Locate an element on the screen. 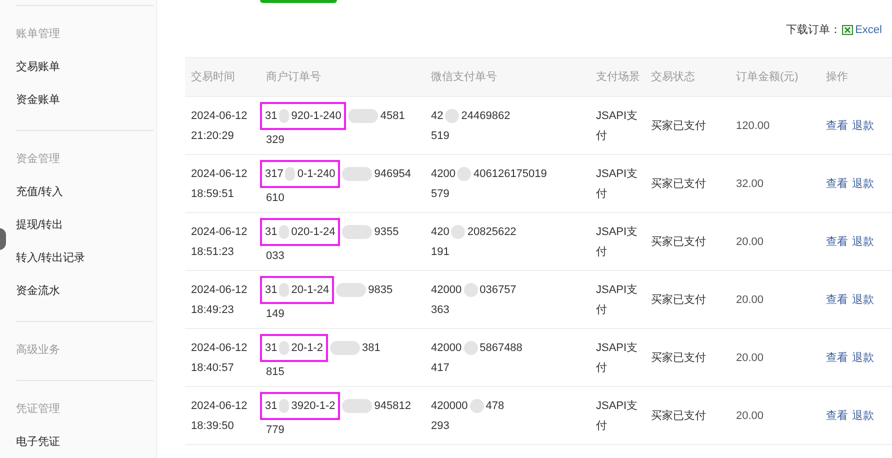 The image size is (892, 458). order-number-part: 579 is located at coordinates (440, 194).